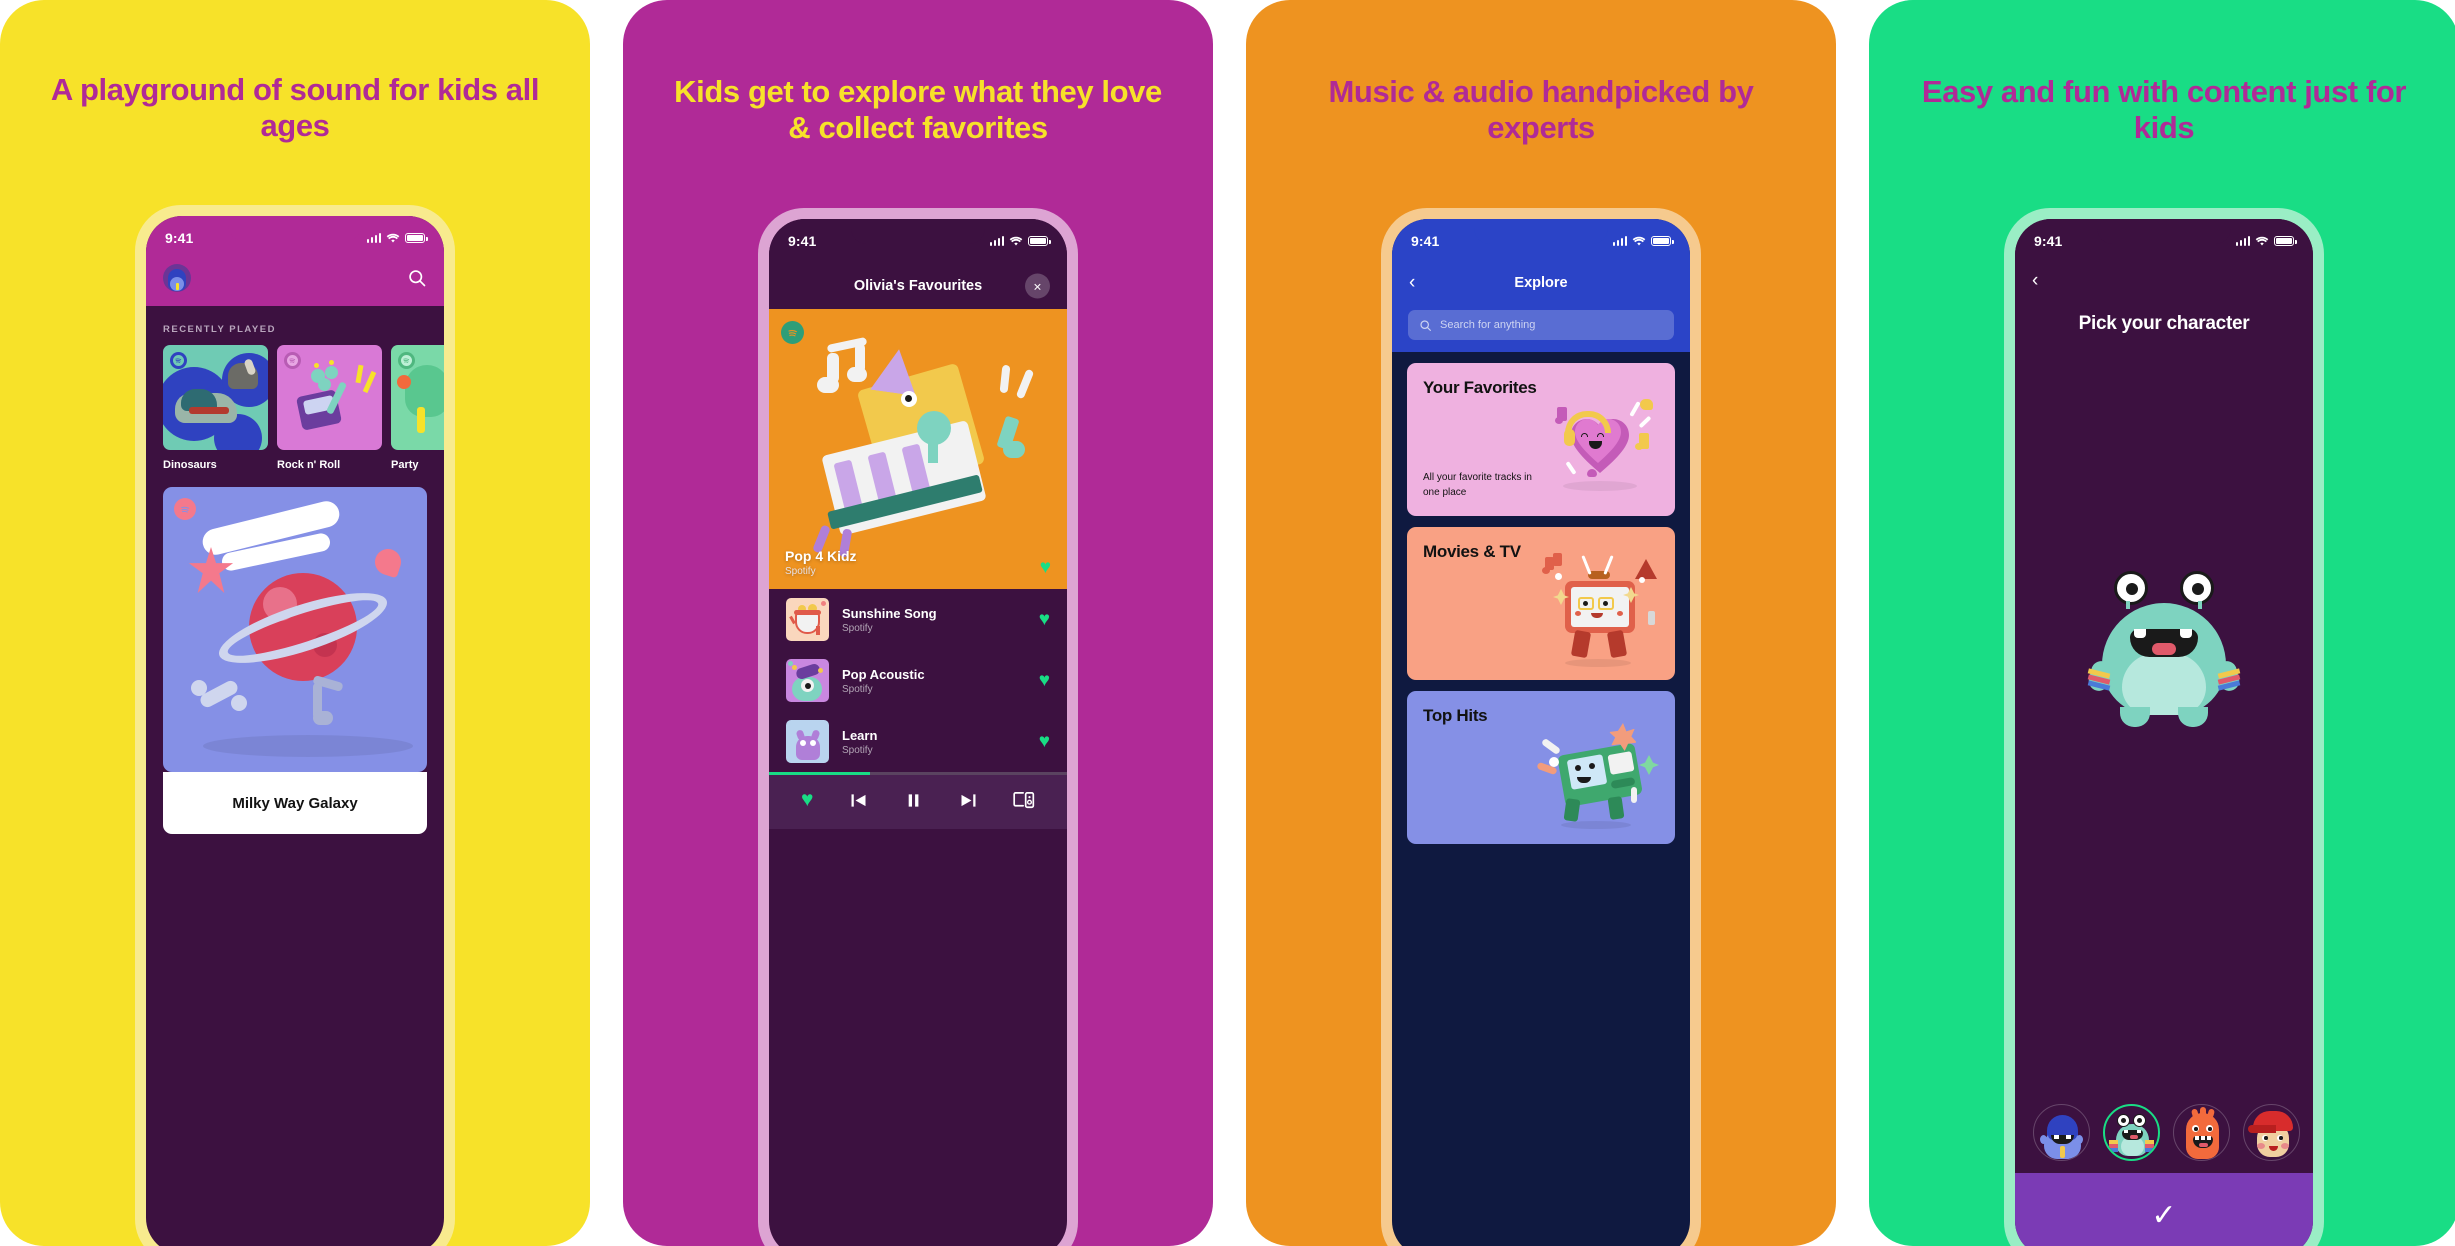  I want to click on page-title: Pick your character, so click(2164, 323).